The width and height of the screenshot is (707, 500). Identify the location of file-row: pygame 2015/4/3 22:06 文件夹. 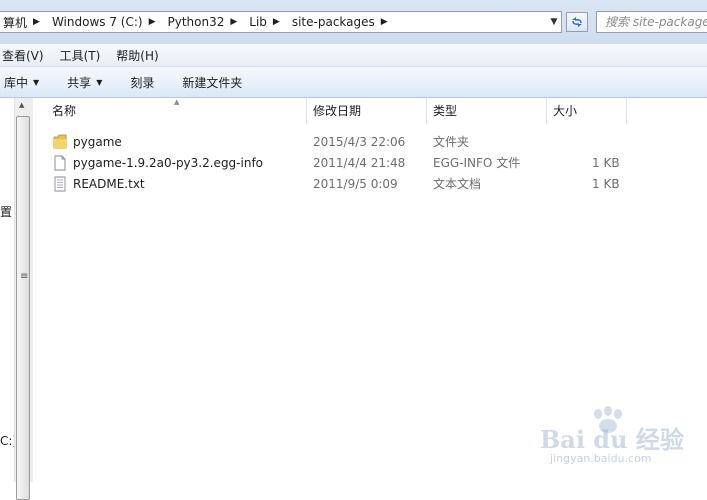
(370, 142).